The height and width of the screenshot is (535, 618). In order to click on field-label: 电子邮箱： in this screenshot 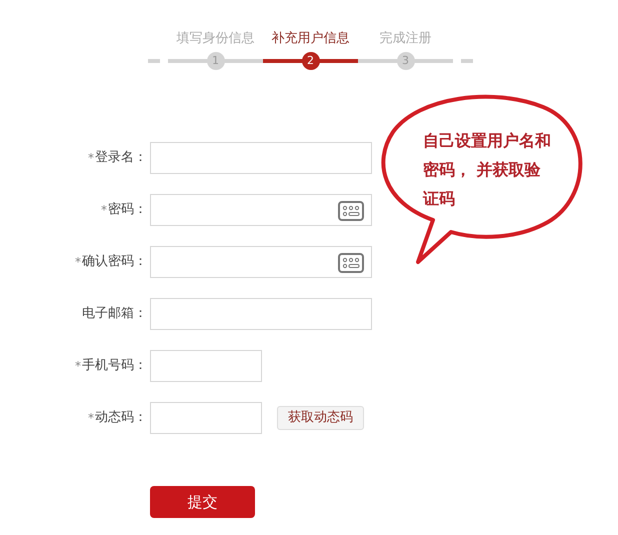, I will do `click(114, 314)`.